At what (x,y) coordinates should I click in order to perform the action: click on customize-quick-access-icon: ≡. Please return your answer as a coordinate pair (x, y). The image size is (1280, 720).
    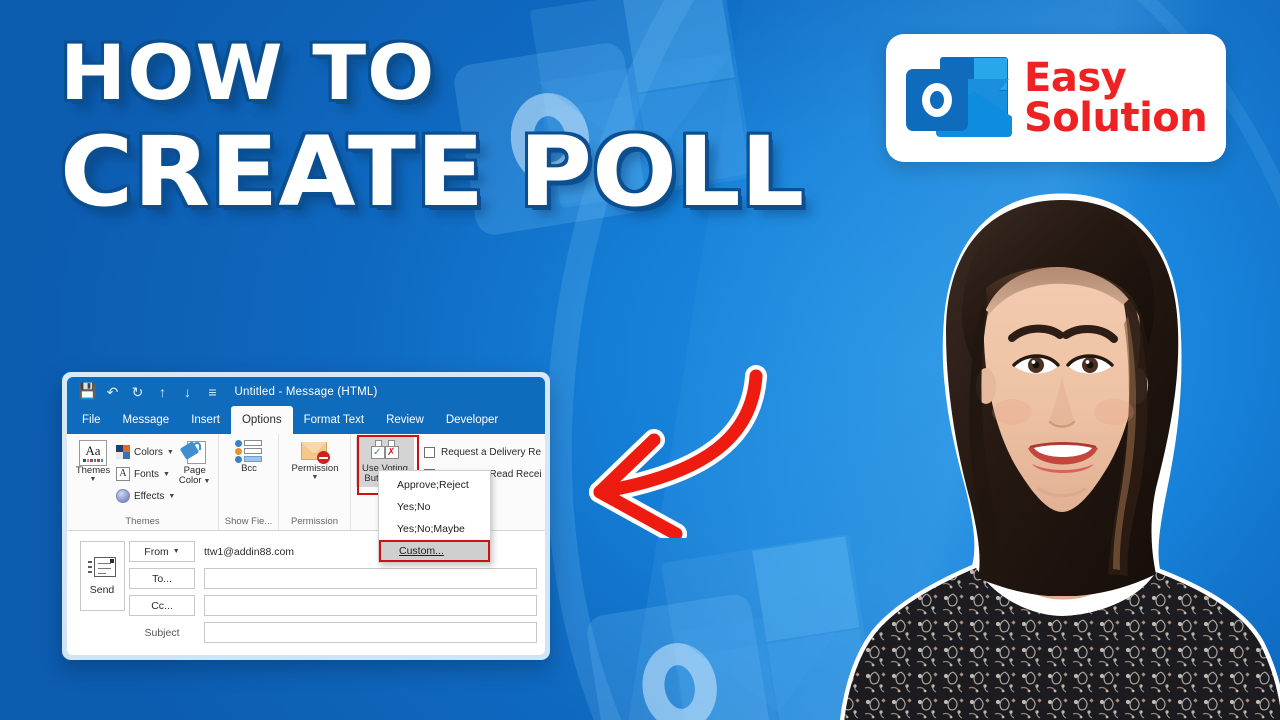
    Looking at the image, I should click on (212, 391).